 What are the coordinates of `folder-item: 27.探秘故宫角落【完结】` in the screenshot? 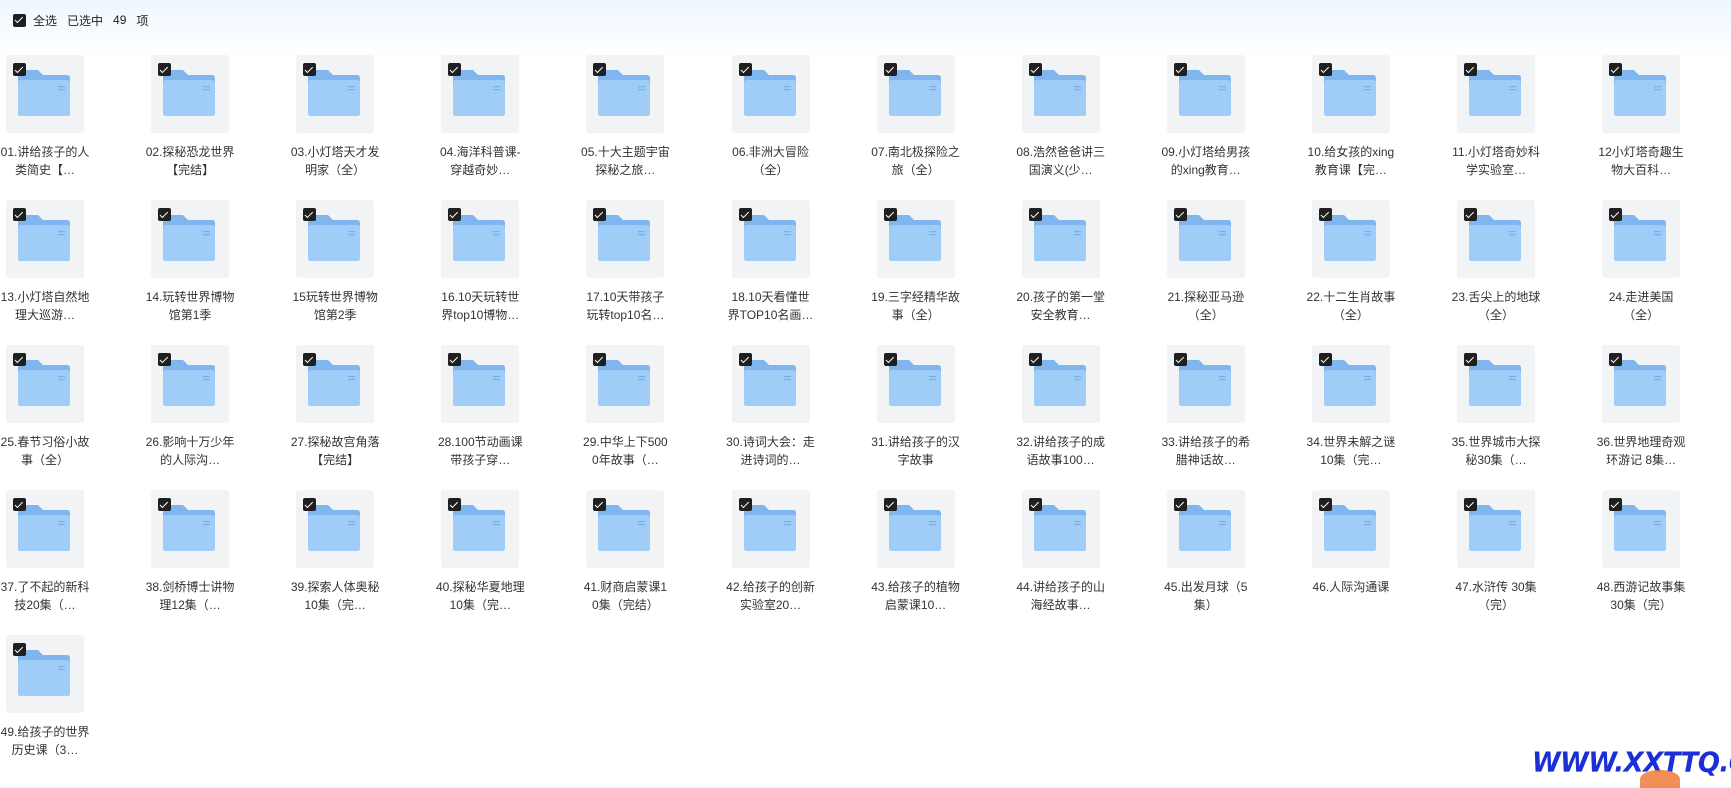 It's located at (342, 410).